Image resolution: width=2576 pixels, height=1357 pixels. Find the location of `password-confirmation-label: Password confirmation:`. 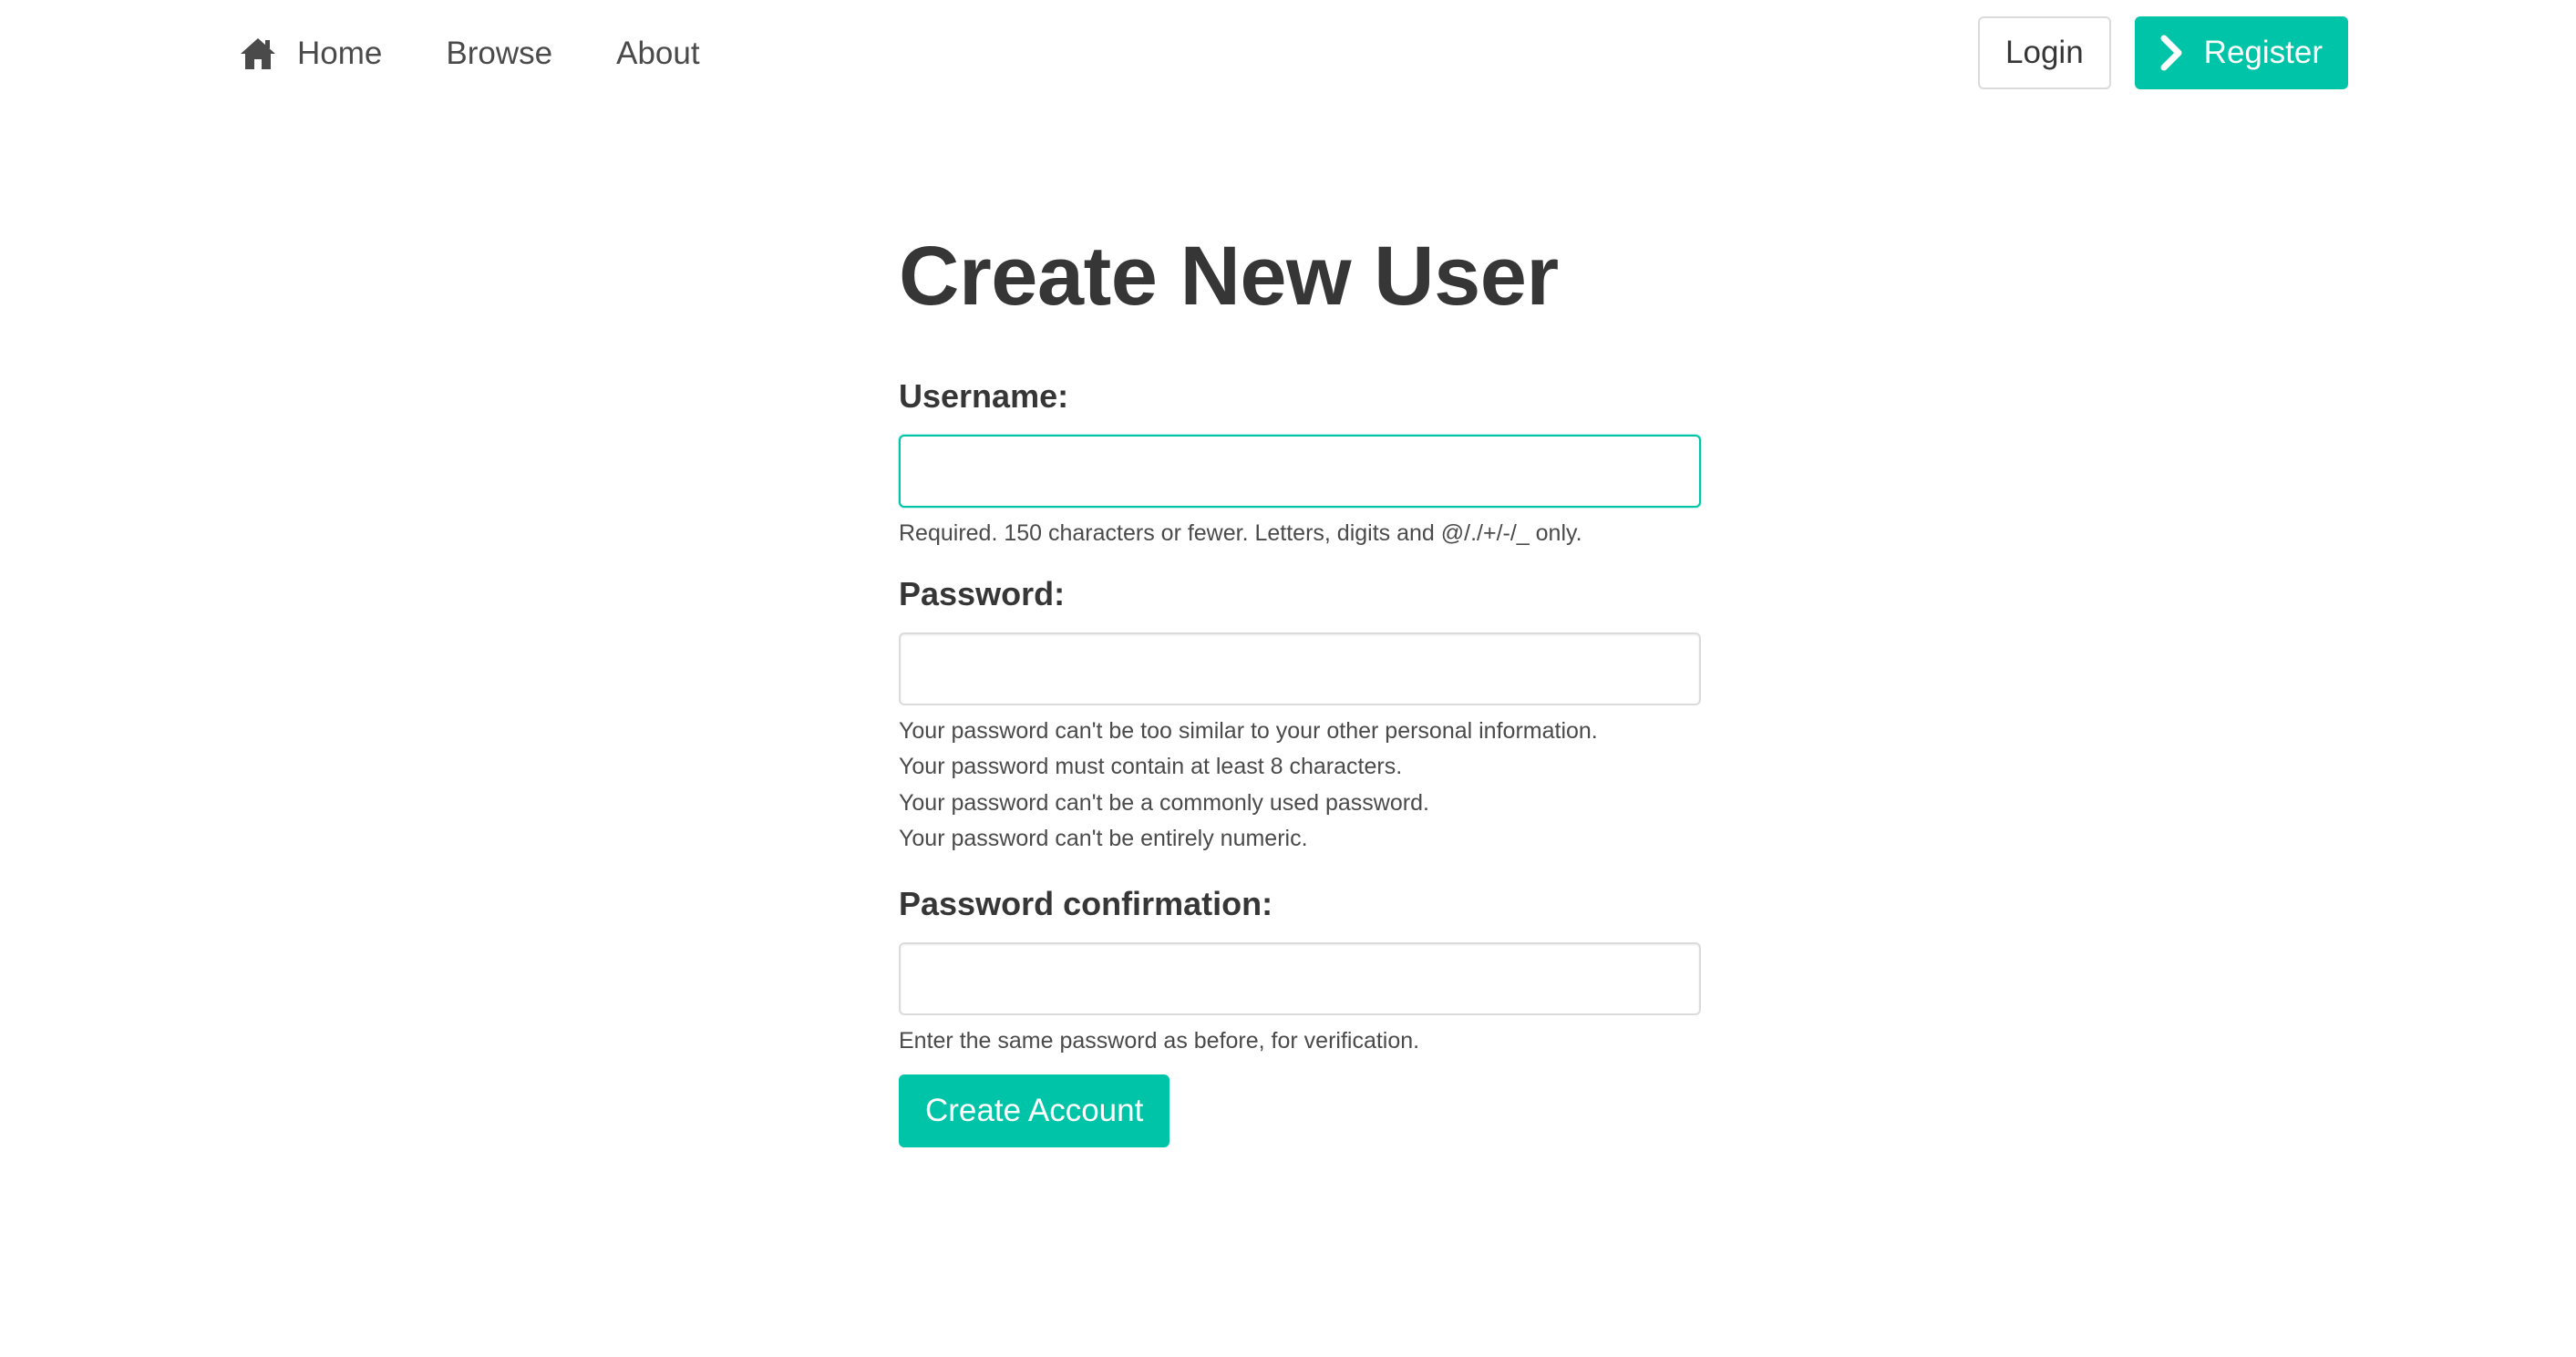

password-confirmation-label: Password confirmation: is located at coordinates (1086, 903).